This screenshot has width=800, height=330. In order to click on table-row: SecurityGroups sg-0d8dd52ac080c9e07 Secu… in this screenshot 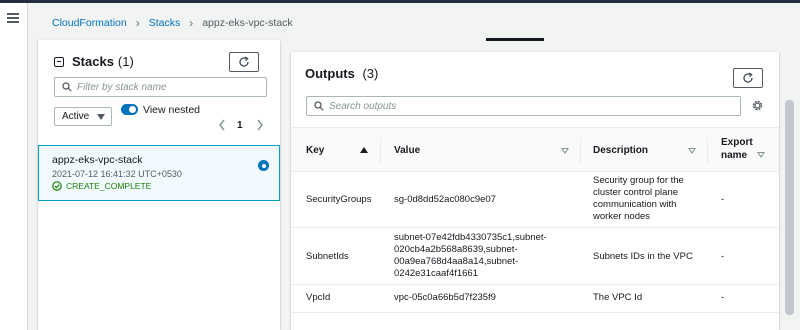, I will do `click(535, 200)`.